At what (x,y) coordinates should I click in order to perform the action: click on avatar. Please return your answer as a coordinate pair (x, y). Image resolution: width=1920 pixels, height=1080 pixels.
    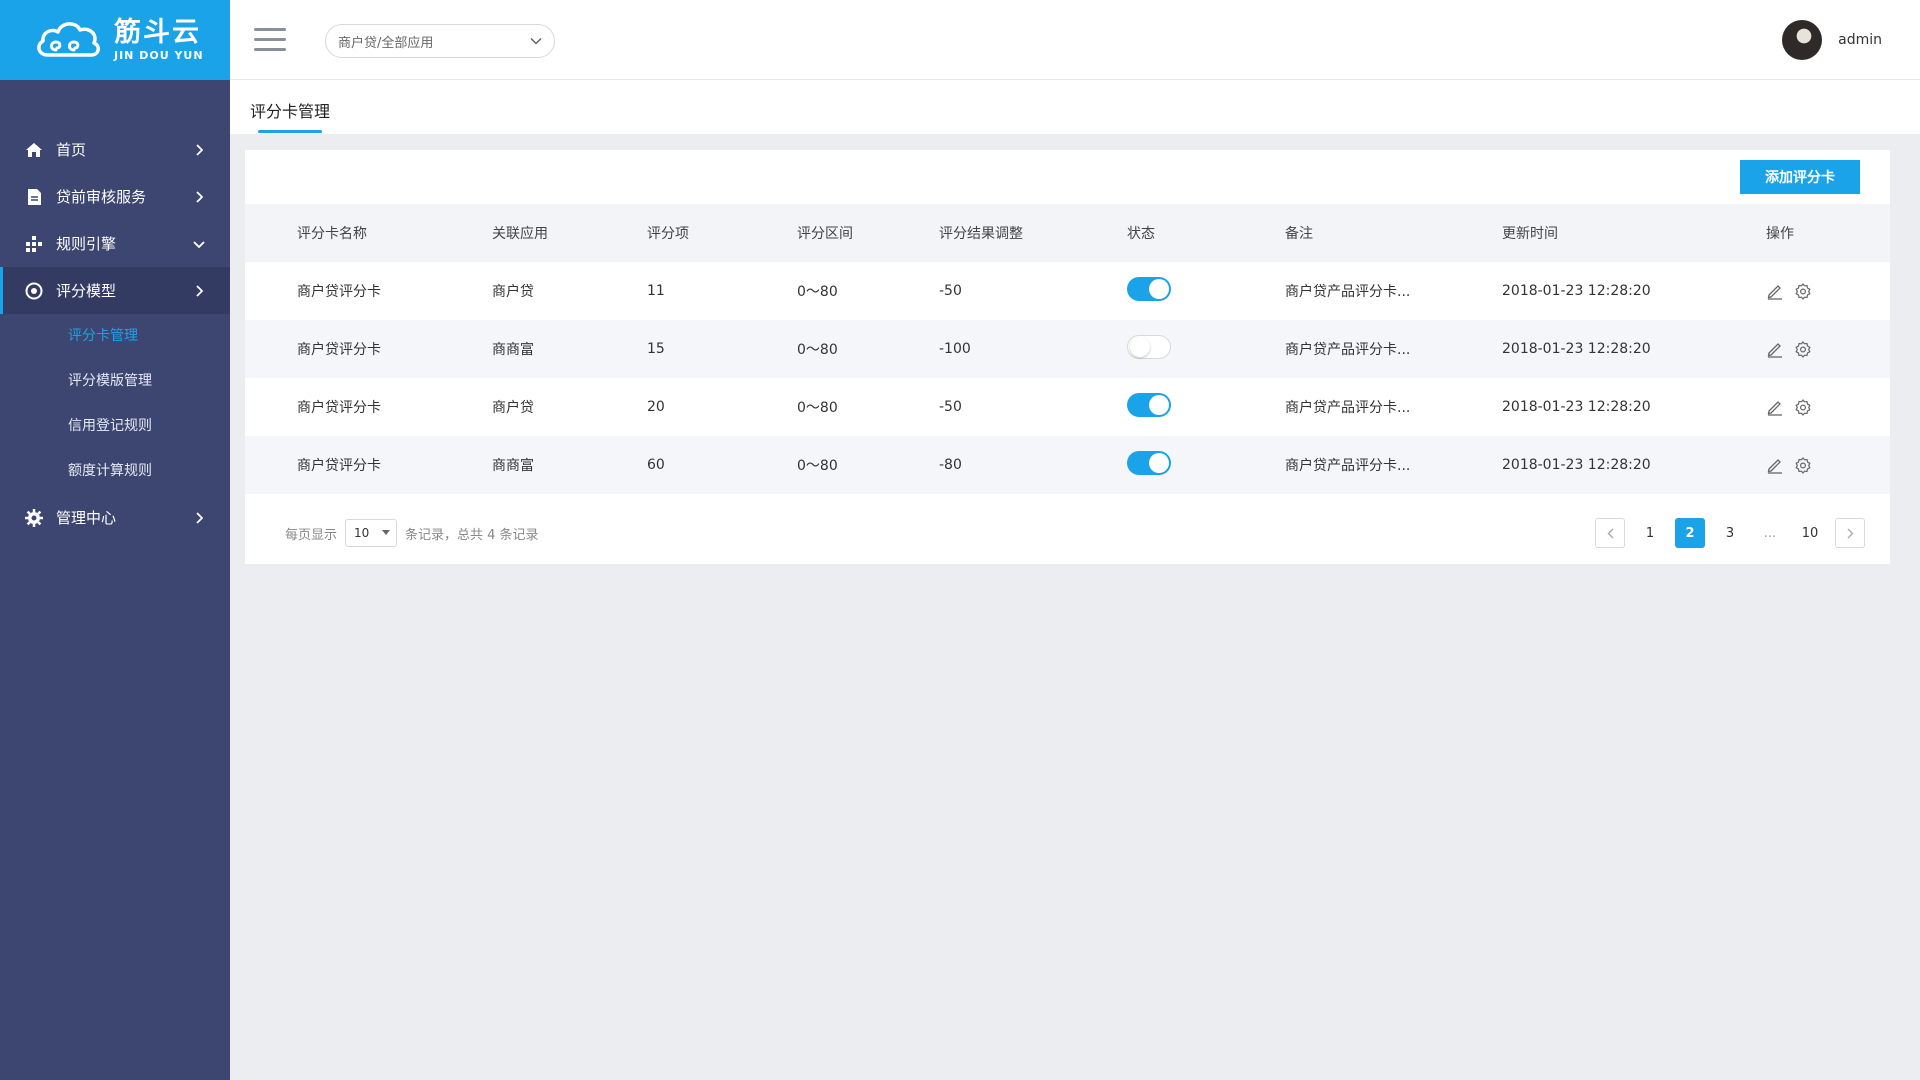
    Looking at the image, I should click on (1802, 40).